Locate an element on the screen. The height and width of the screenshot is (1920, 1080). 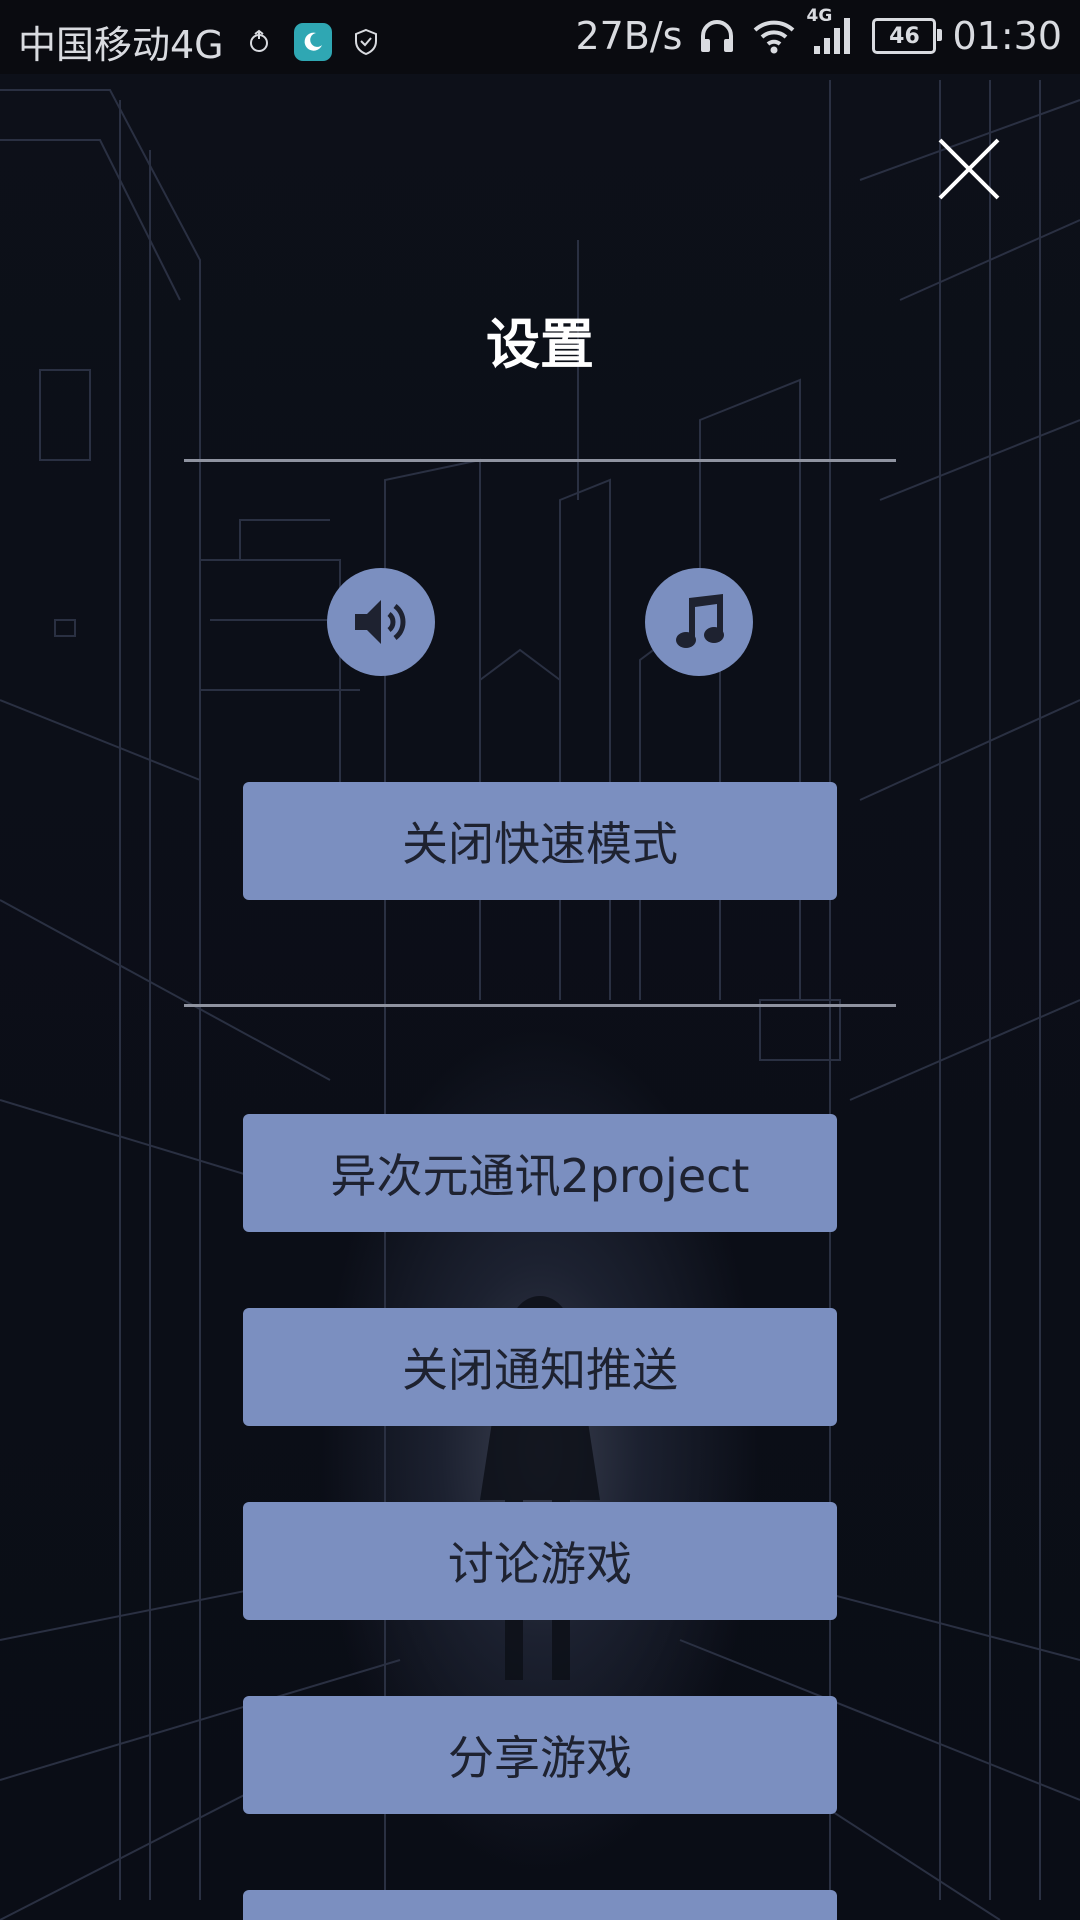
battery-icon: 46 is located at coordinates (907, 36).